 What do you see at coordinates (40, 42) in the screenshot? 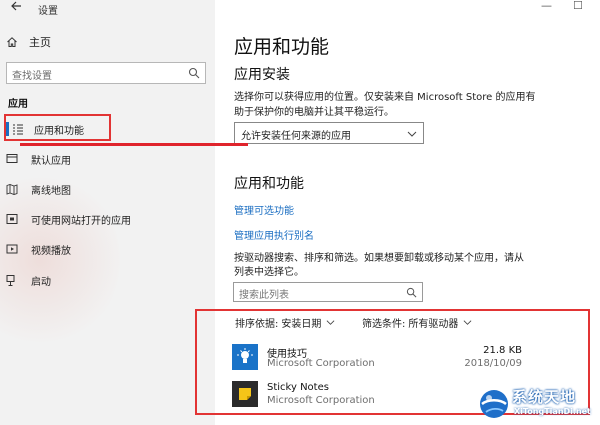
I see `home-label: 主页` at bounding box center [40, 42].